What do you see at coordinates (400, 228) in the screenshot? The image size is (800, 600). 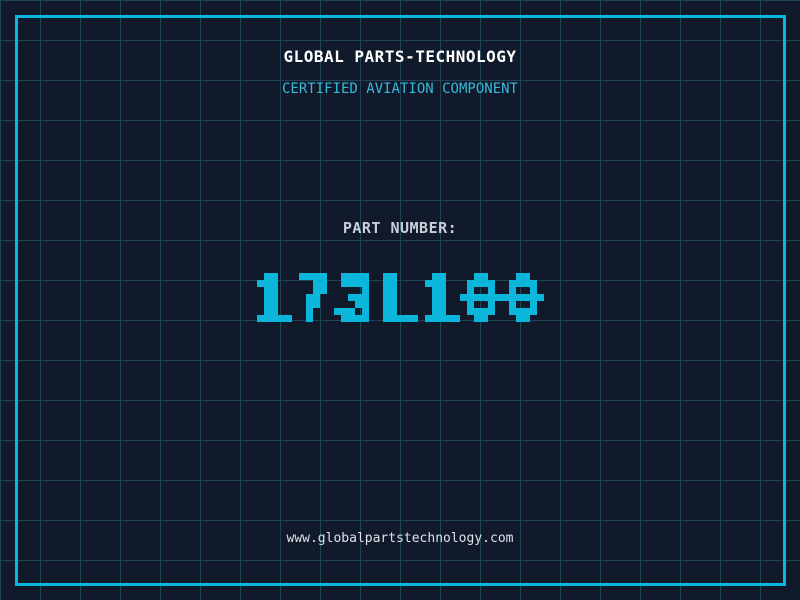 I see `part-number-label: PART NUMBER:` at bounding box center [400, 228].